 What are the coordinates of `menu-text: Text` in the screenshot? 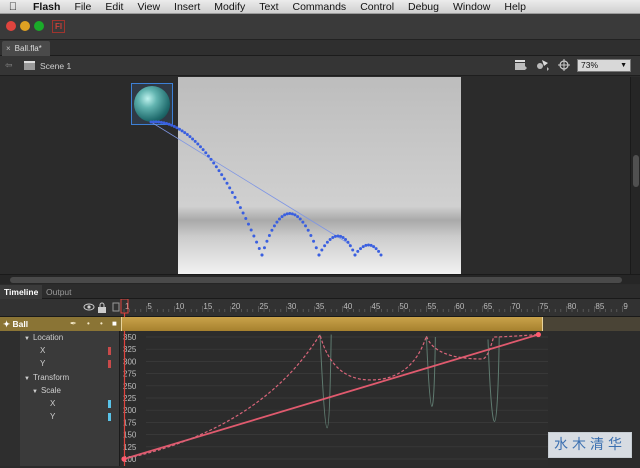 It's located at (268, 7).